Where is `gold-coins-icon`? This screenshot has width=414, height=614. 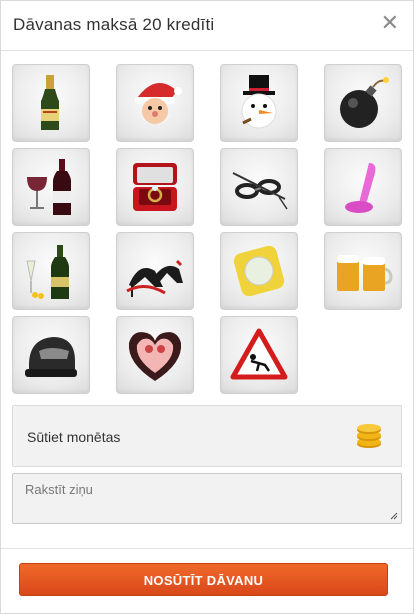 gold-coins-icon is located at coordinates (369, 436).